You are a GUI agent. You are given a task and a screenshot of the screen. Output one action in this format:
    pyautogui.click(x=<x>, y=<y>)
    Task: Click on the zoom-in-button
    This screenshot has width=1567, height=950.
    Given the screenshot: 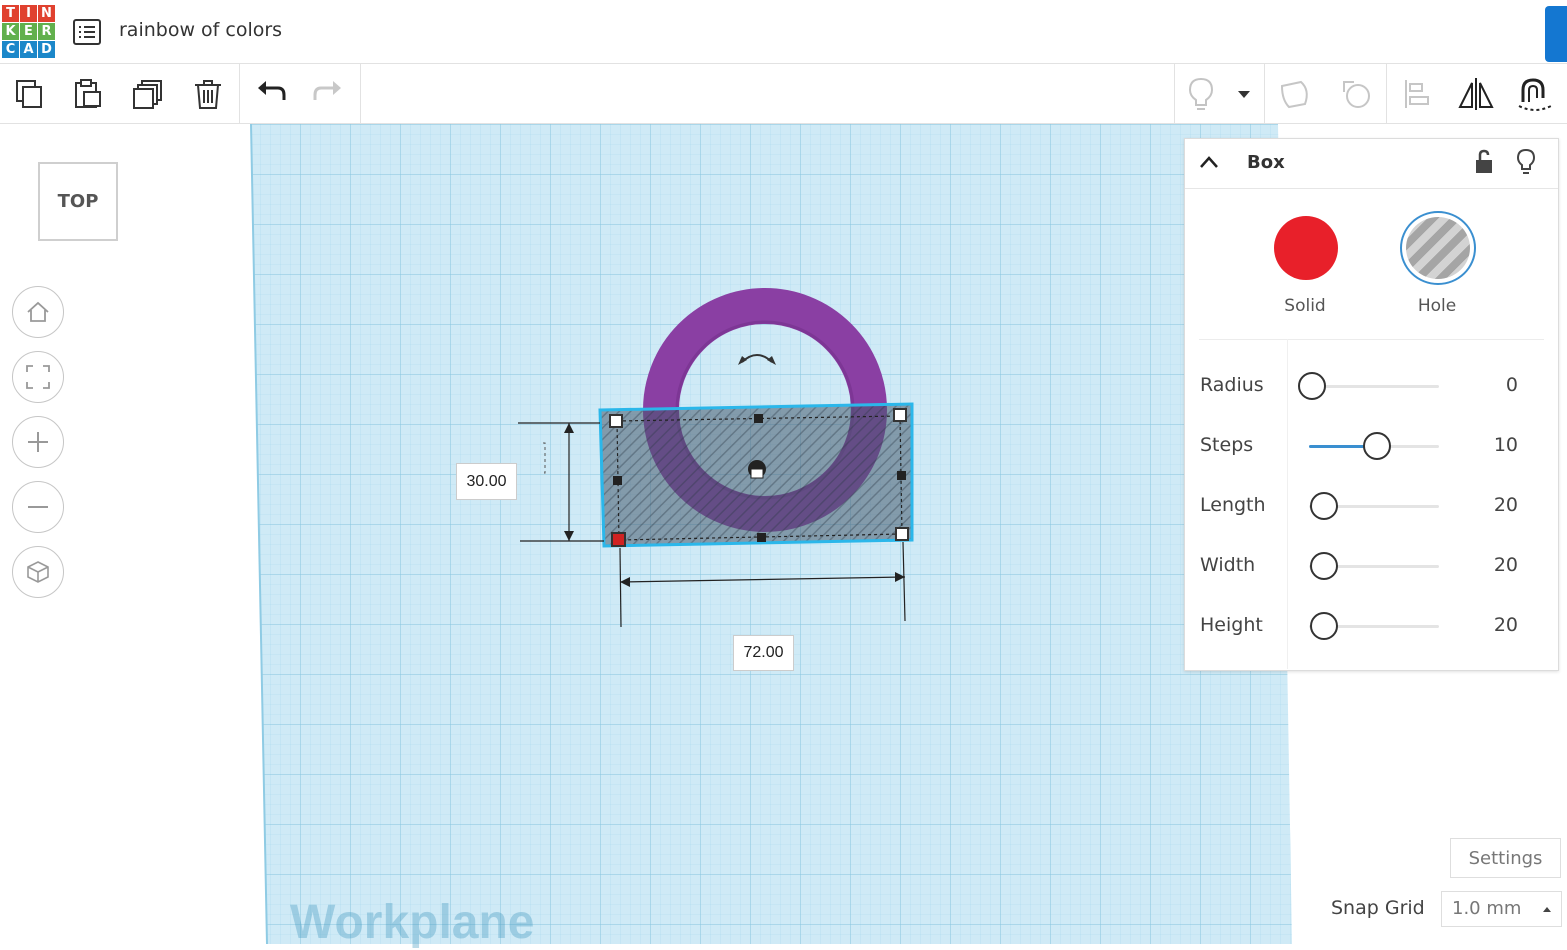 What is the action you would take?
    pyautogui.click(x=38, y=442)
    